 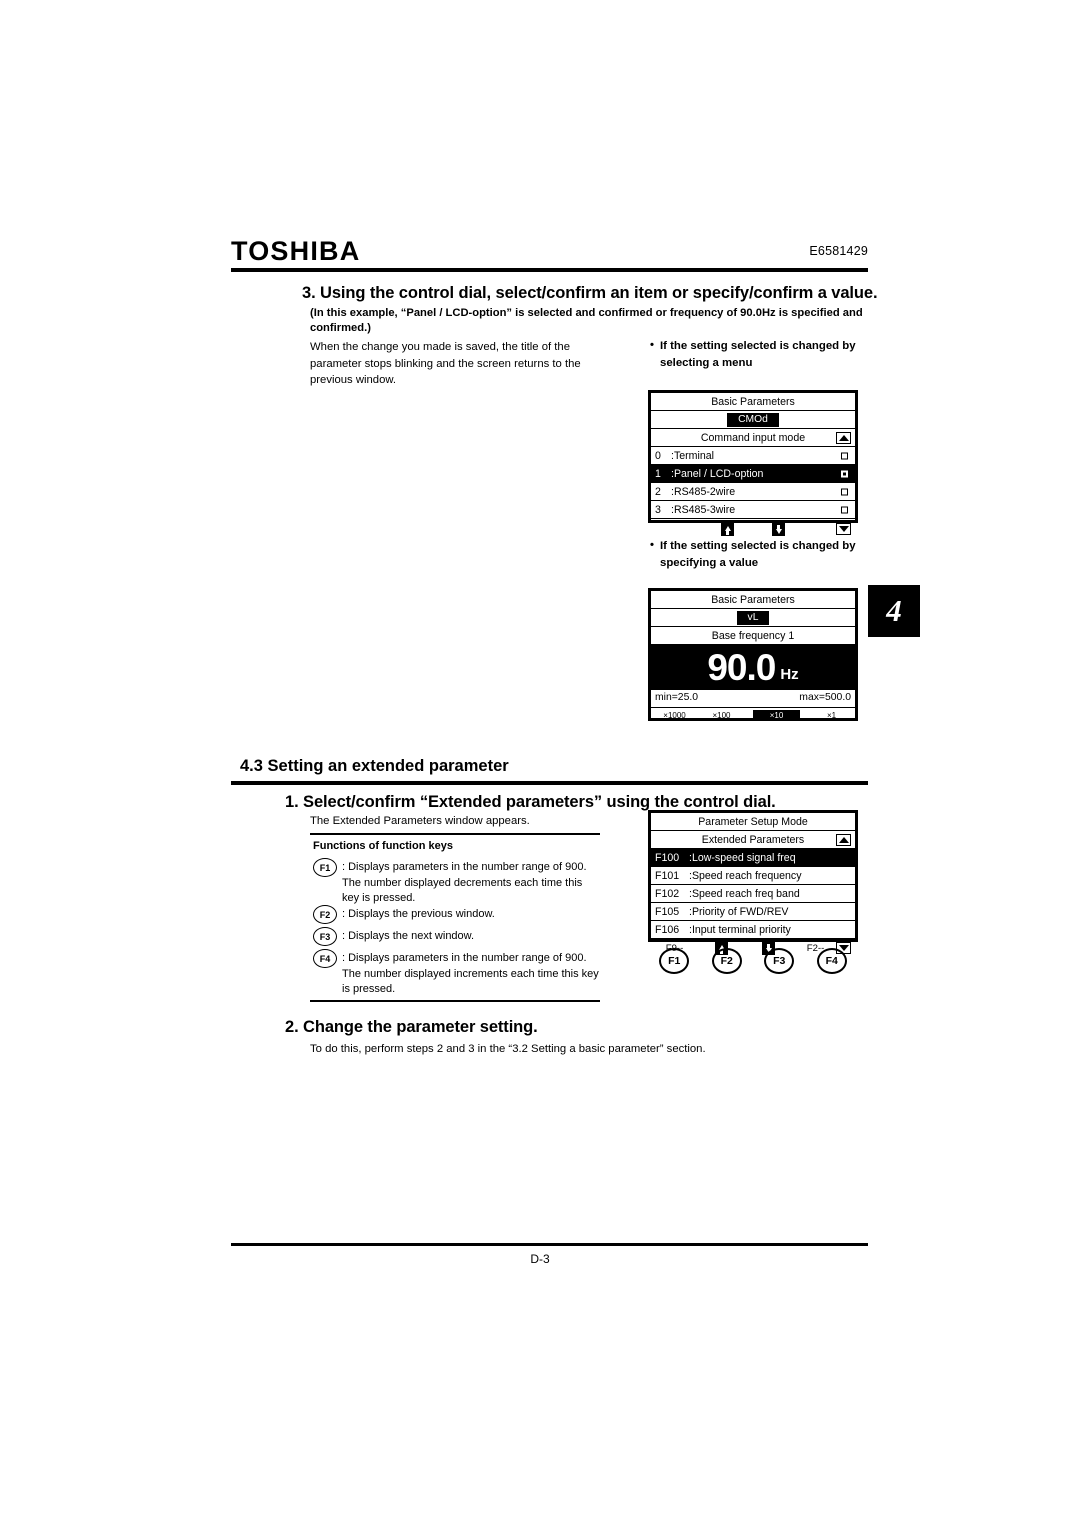 I want to click on function-key-f3: F3, so click(x=779, y=961).